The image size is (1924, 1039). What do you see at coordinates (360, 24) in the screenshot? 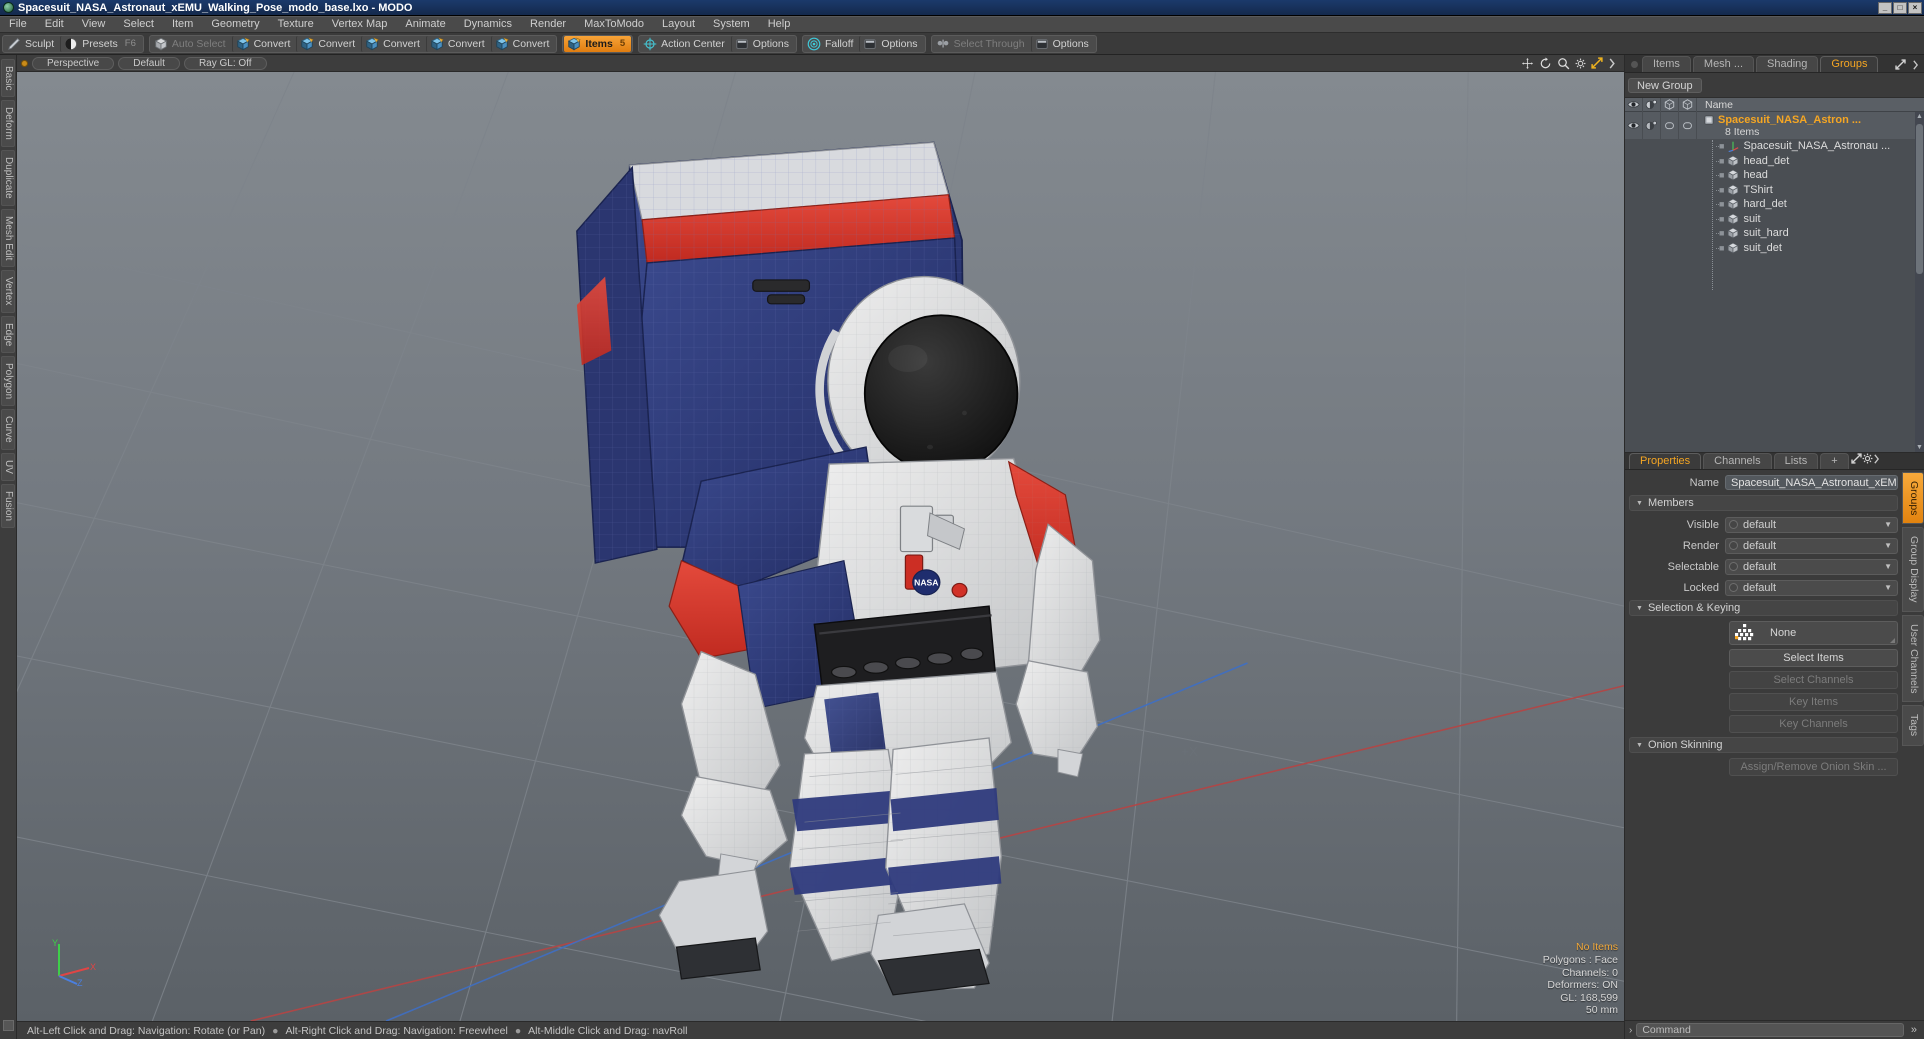
I see `menu-item-vertex-map: Vertex Map` at bounding box center [360, 24].